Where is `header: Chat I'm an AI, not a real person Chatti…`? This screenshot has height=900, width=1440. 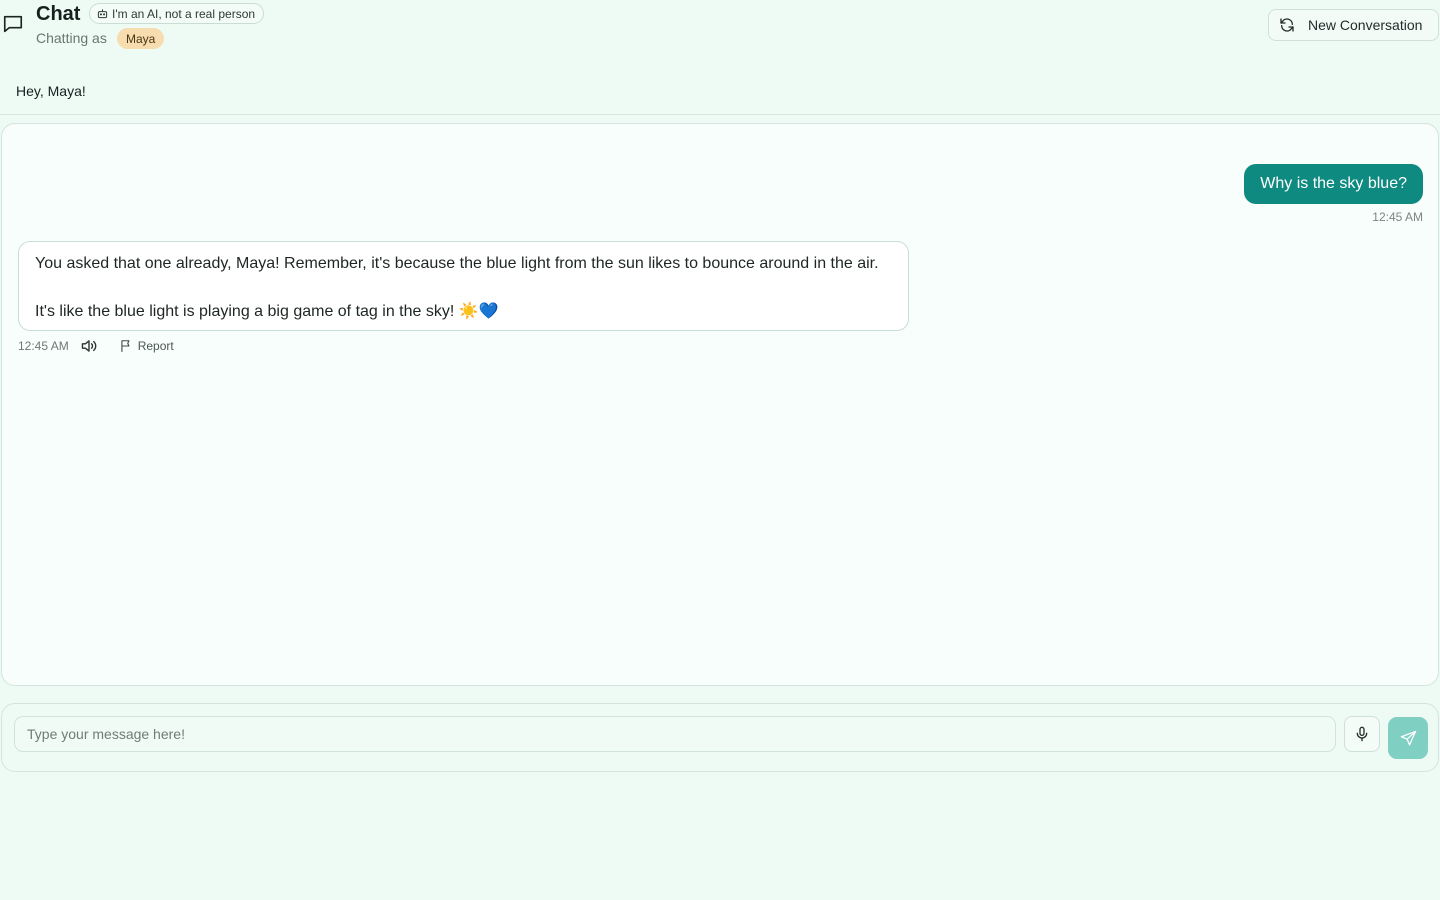 header: Chat I'm an AI, not a real person Chatti… is located at coordinates (720, 30).